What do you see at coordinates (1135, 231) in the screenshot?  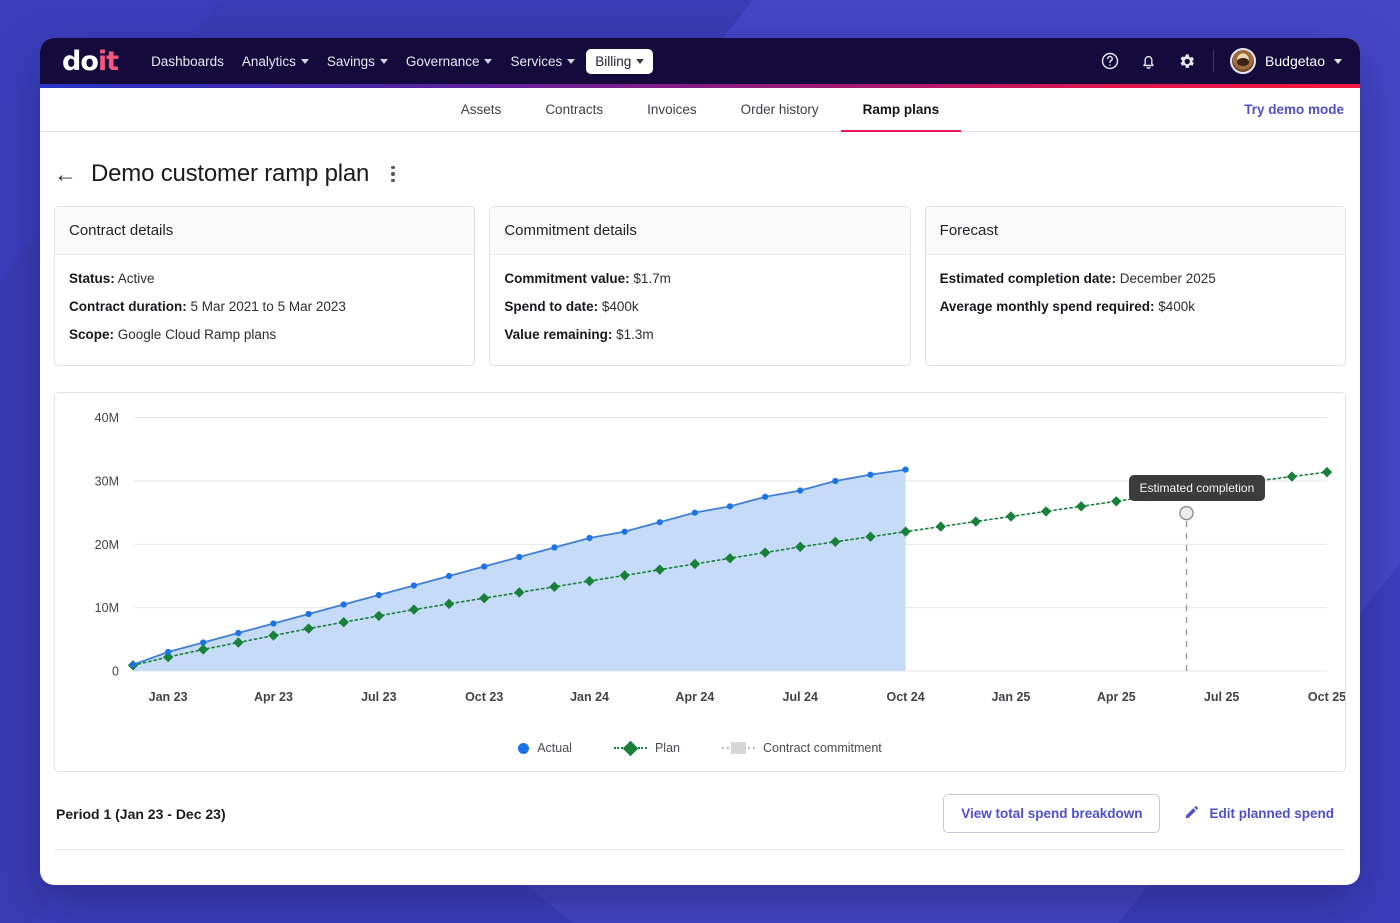 I see `card-title: Forecast` at bounding box center [1135, 231].